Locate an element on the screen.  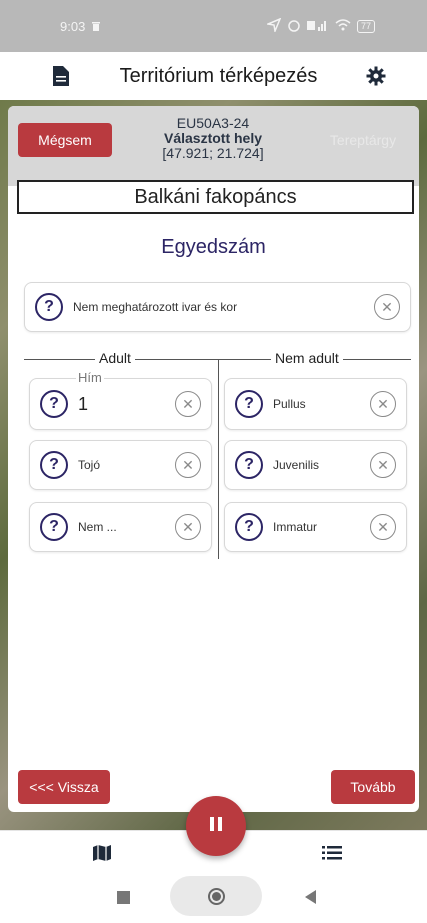
adult-male-label: Hím is located at coordinates (90, 377).